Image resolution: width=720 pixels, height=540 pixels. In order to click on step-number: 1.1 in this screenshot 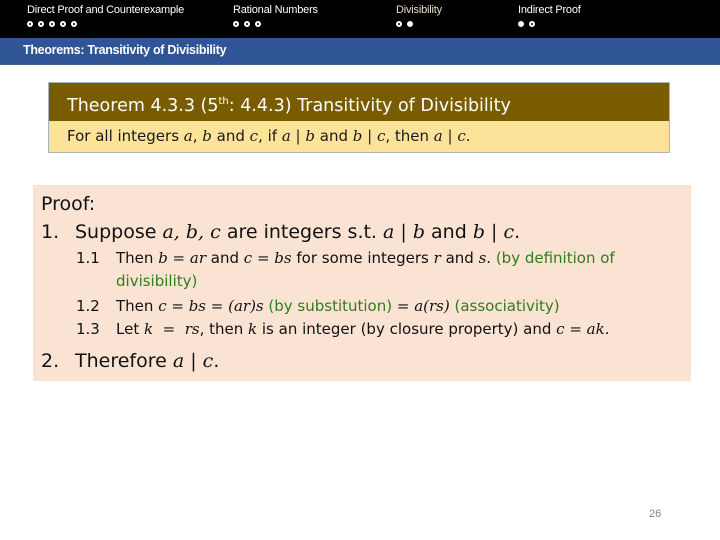, I will do `click(88, 258)`.